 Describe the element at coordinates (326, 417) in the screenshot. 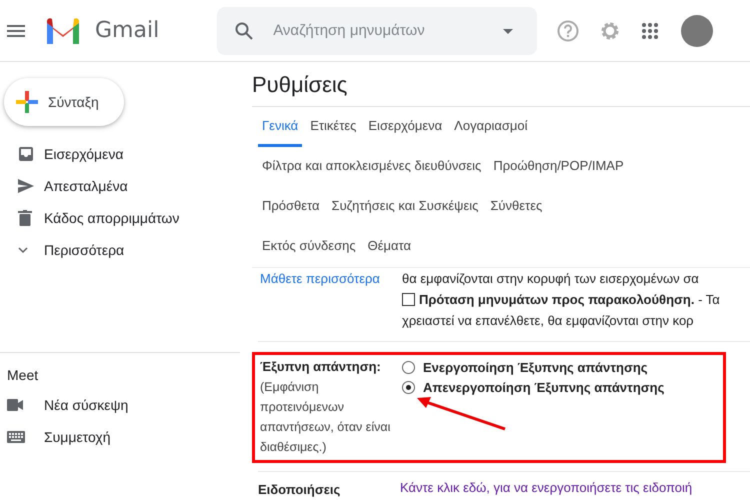

I see `setting-hint: (Εμφάνιση προτεινόμενων απαντήσεων, όταν είναι διαθέσιμες.)` at that location.